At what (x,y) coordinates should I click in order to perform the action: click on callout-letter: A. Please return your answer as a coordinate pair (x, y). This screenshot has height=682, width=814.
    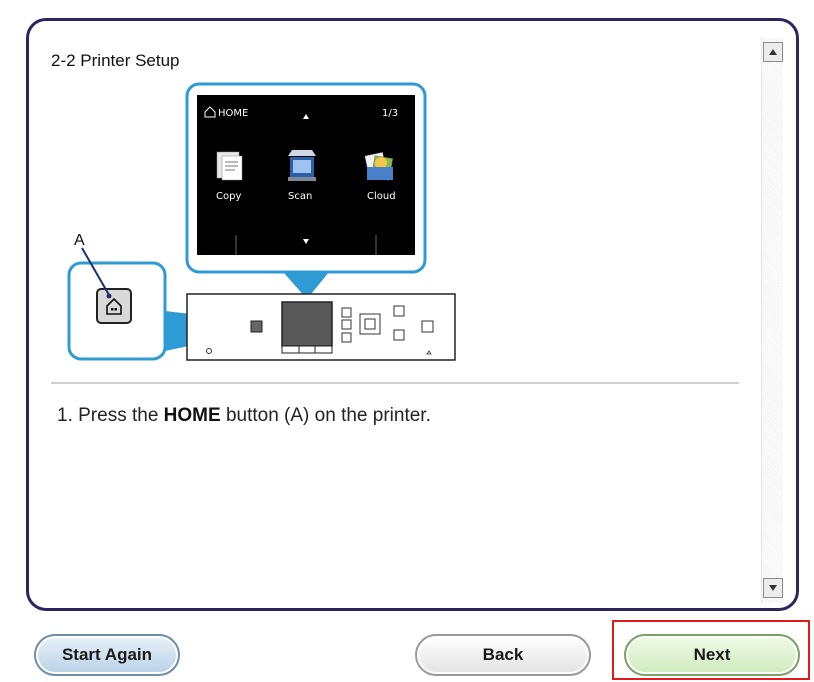
    Looking at the image, I should click on (79, 240).